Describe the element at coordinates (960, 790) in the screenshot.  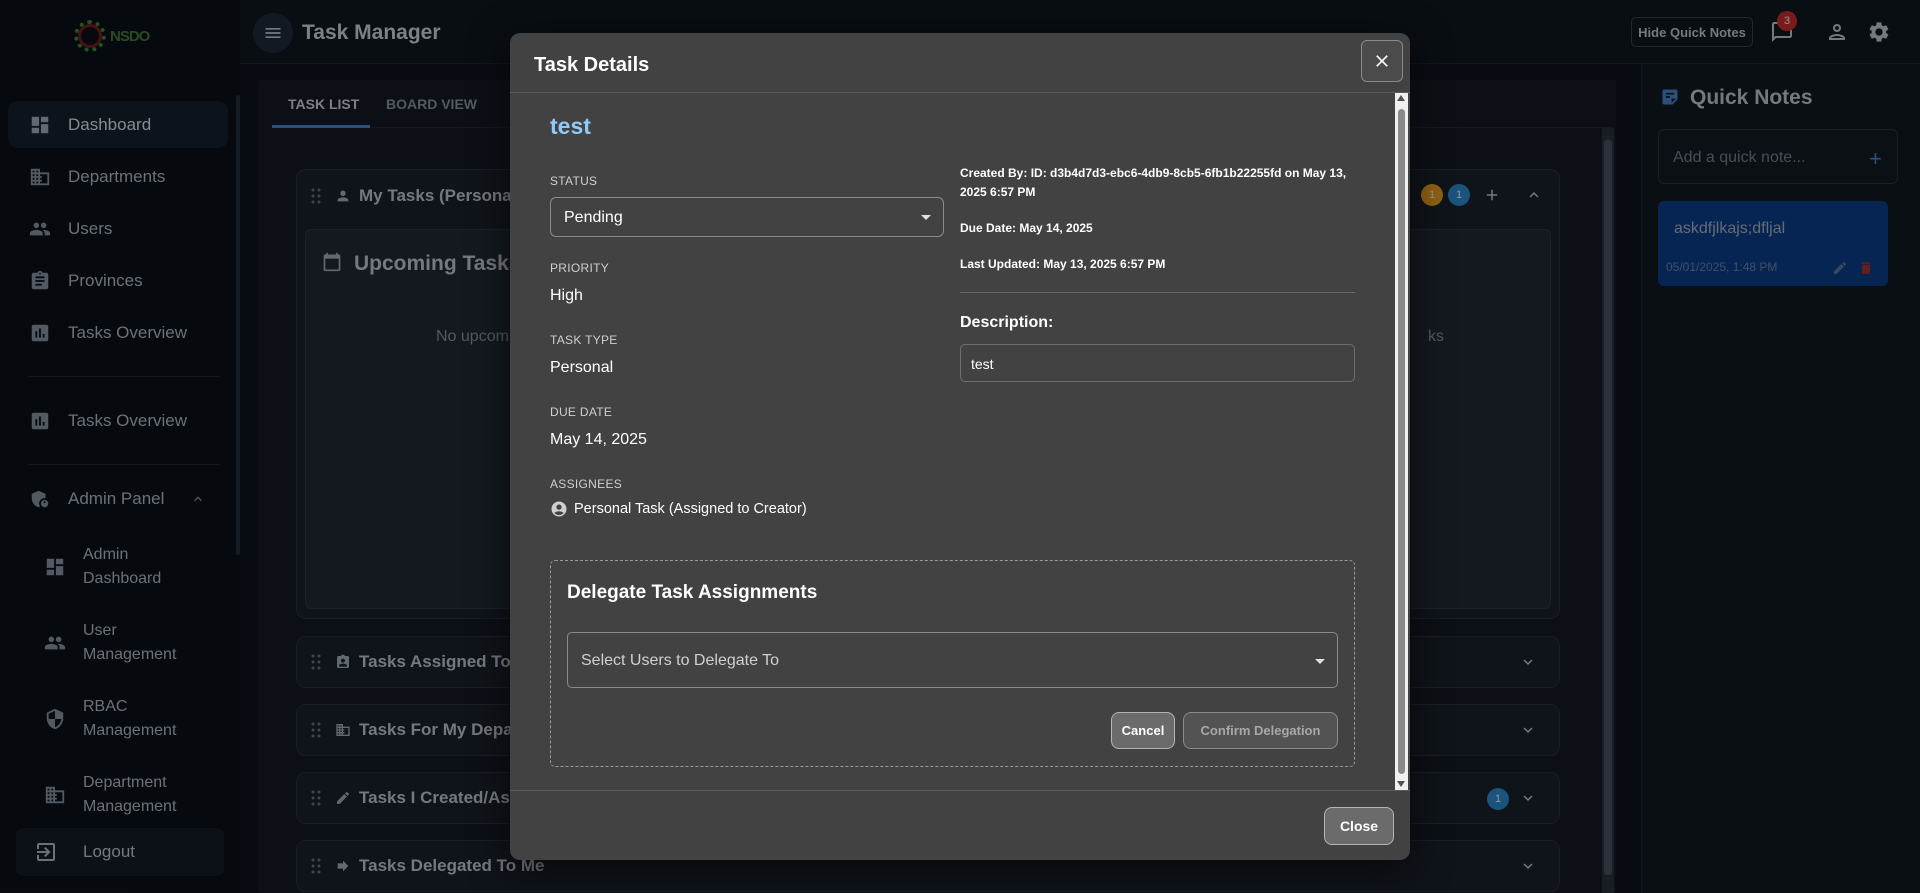
I see `dialog-footer-divider` at that location.